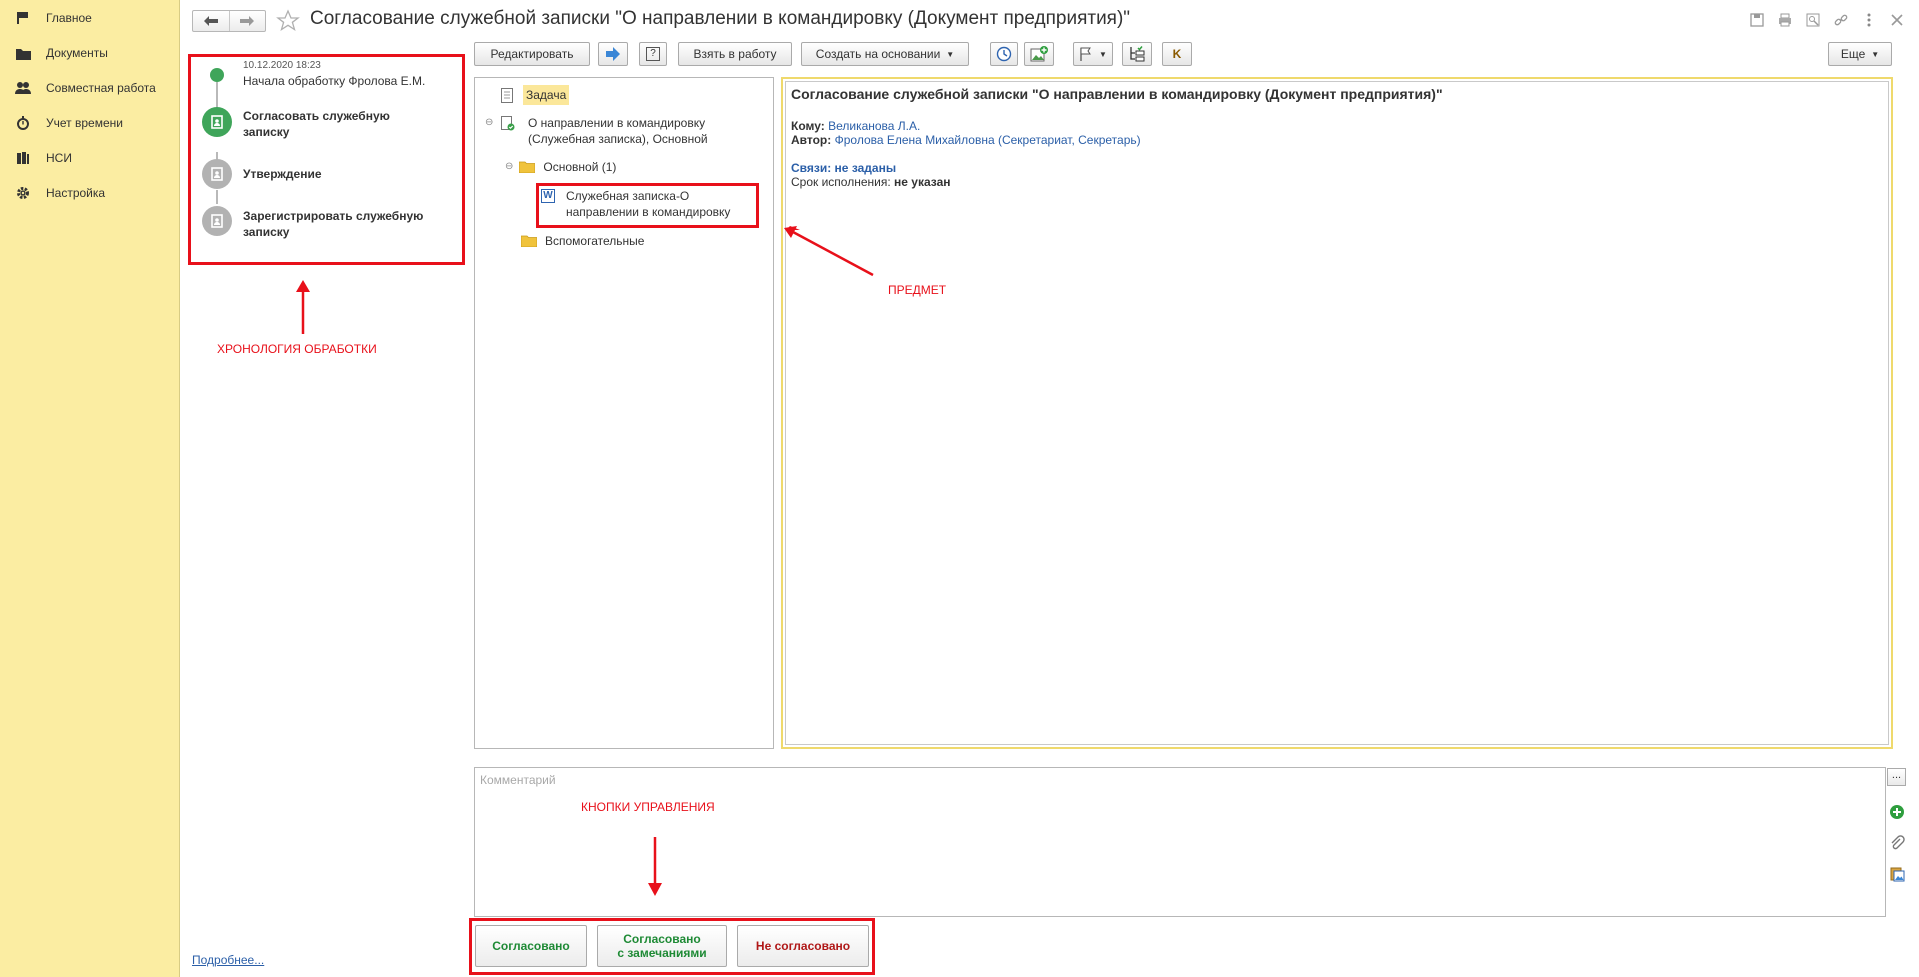 The height and width of the screenshot is (977, 1919). What do you see at coordinates (833, 253) in the screenshot?
I see `annotation-arrow` at bounding box center [833, 253].